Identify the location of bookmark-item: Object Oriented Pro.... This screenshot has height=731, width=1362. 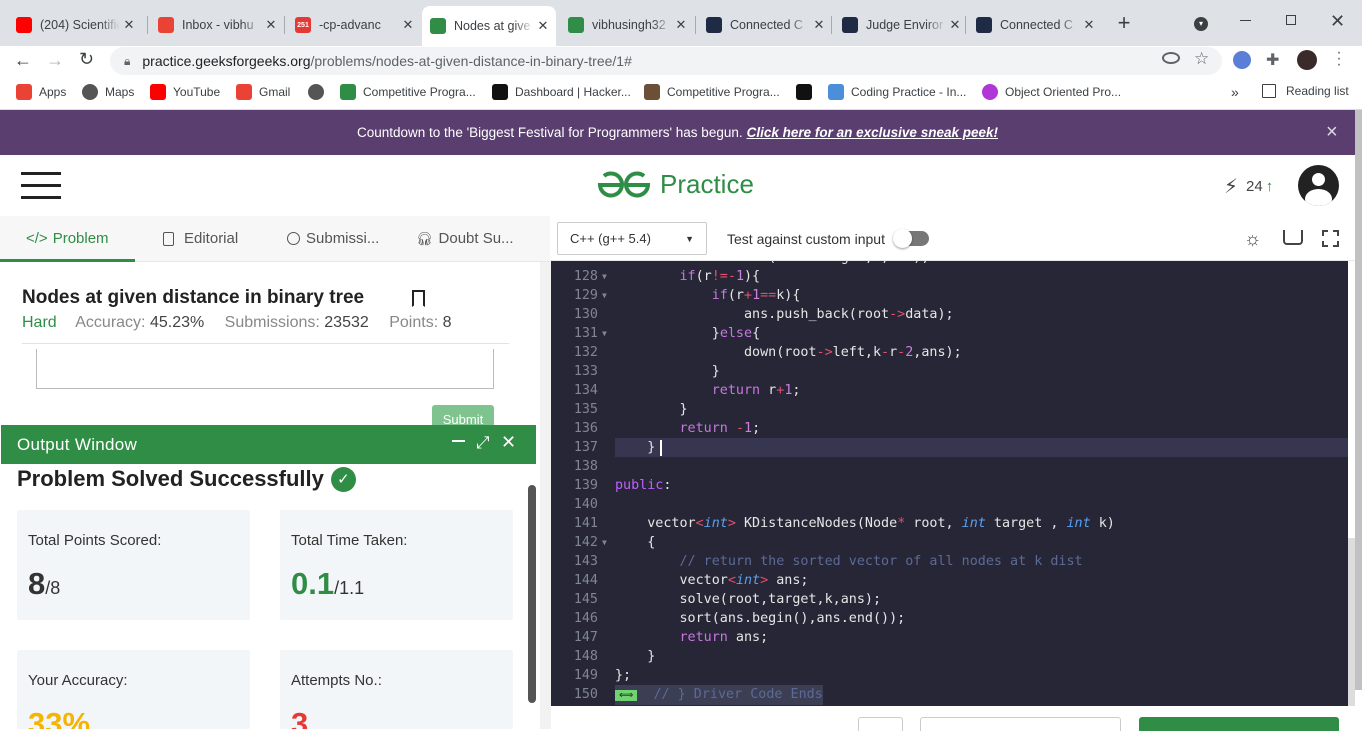
(1051, 92).